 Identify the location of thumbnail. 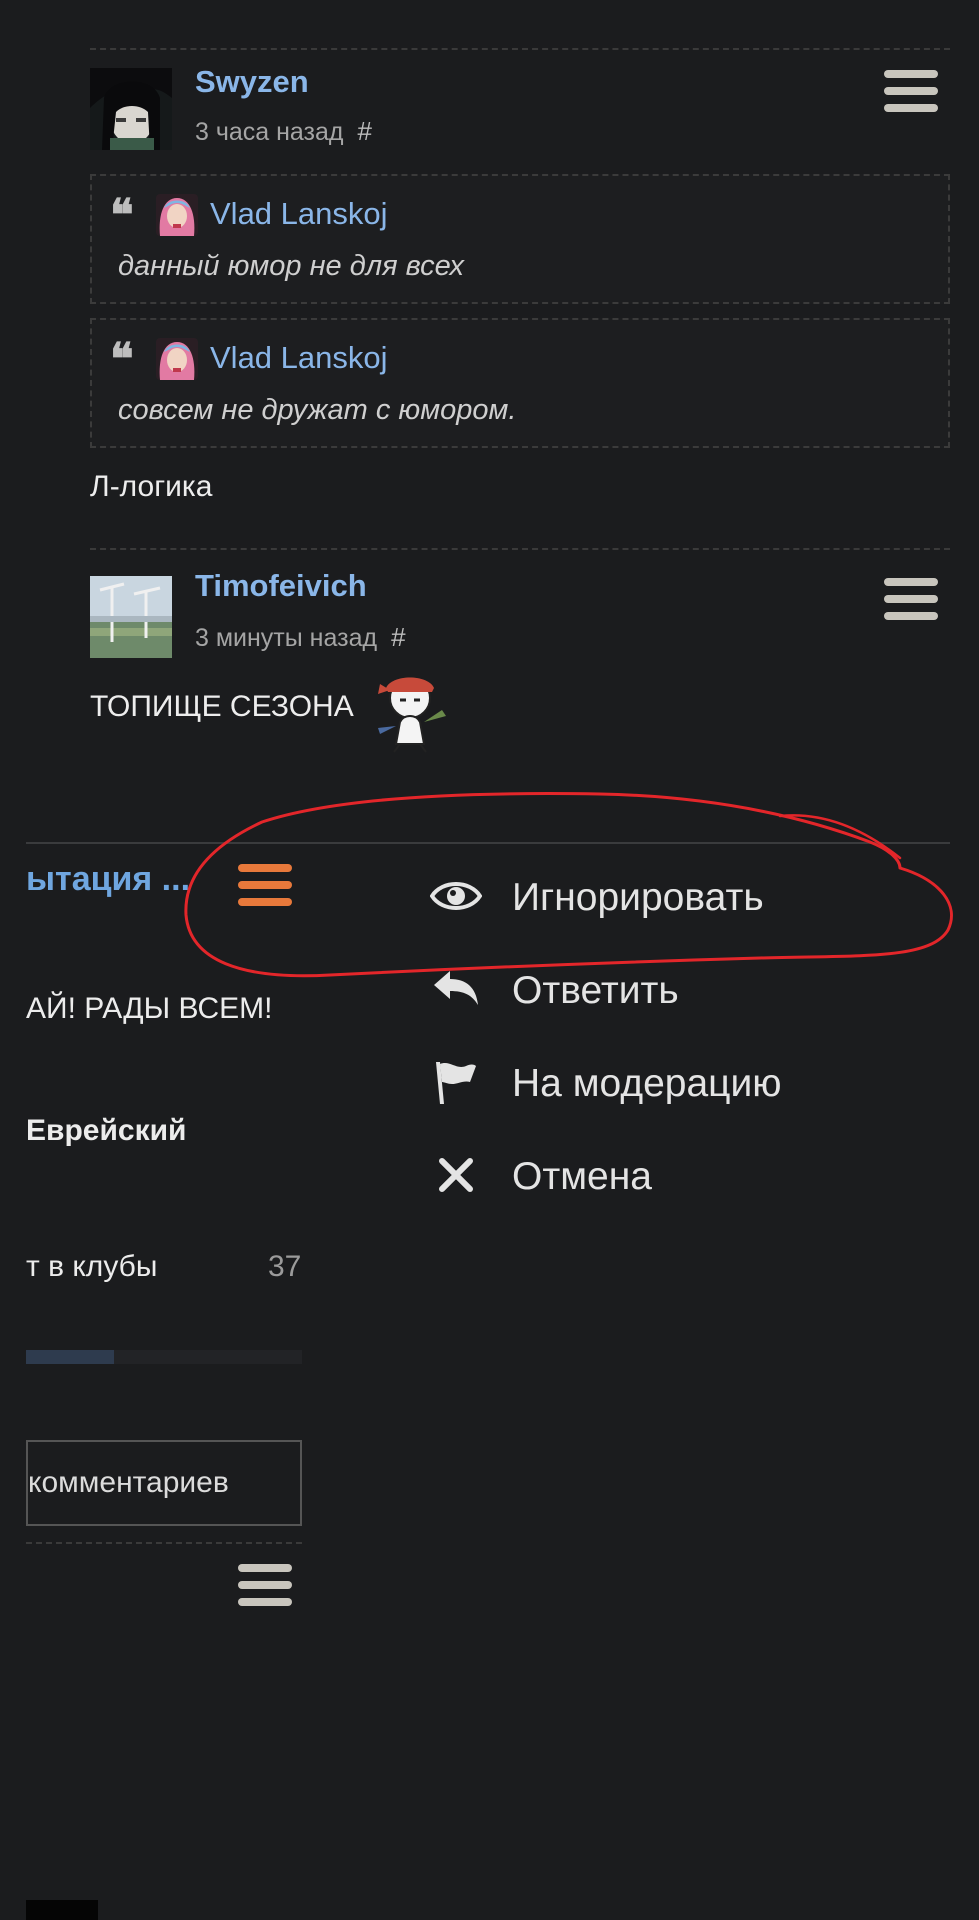
(62, 1910).